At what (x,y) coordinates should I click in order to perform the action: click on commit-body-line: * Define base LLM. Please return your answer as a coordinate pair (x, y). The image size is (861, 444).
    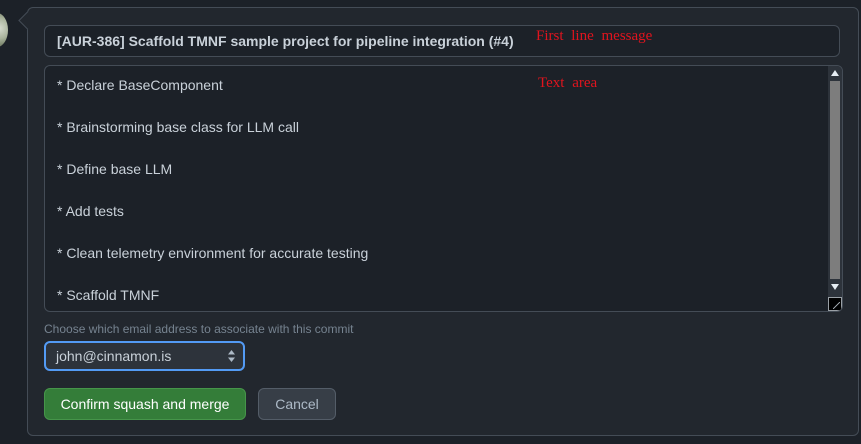
    Looking at the image, I should click on (115, 169).